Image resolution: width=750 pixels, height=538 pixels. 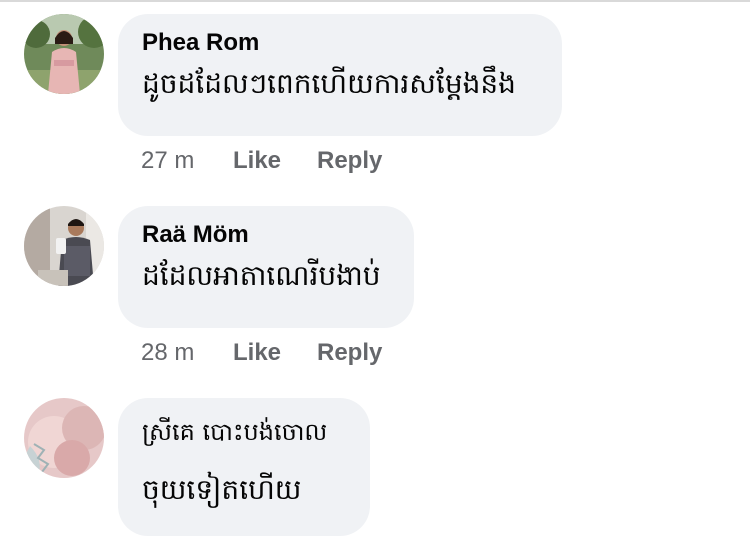 What do you see at coordinates (222, 489) in the screenshot?
I see `comment-text-line-2: ចុយទៀតហើយ` at bounding box center [222, 489].